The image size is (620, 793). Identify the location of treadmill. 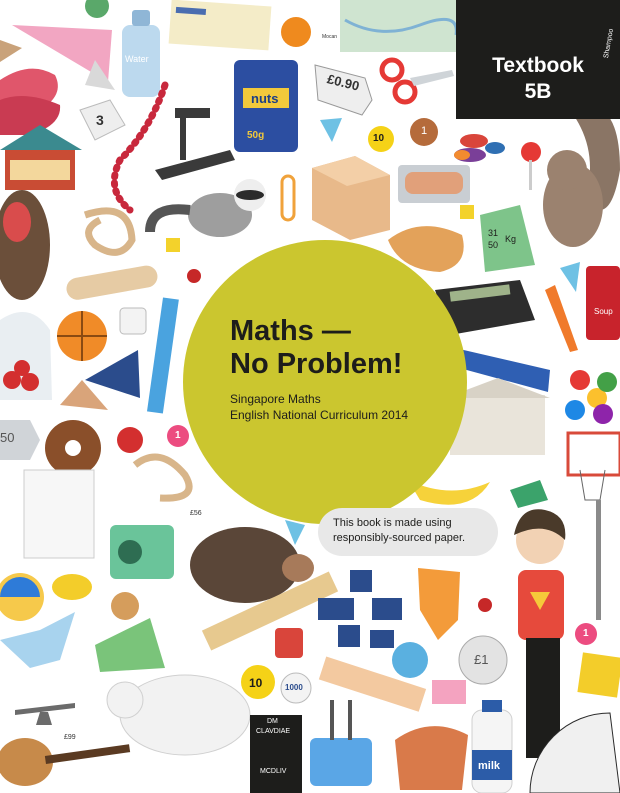
(195, 165).